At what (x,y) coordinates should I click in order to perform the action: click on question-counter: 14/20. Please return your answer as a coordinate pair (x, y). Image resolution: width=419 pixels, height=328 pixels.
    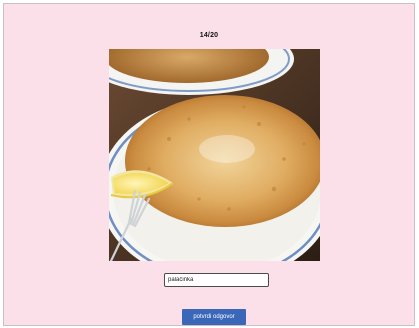
    Looking at the image, I should click on (209, 35).